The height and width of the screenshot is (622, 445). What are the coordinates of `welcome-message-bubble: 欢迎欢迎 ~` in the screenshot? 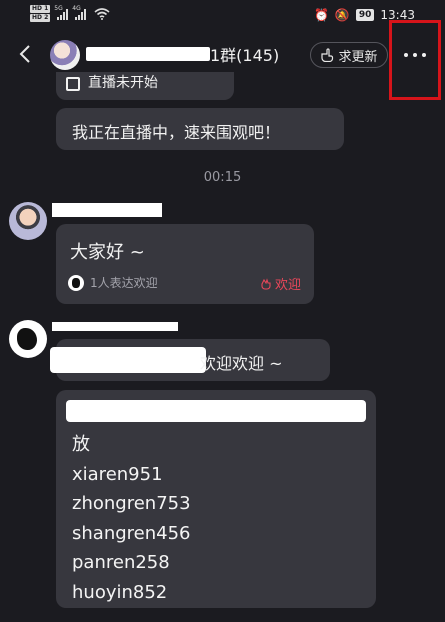 It's located at (190, 360).